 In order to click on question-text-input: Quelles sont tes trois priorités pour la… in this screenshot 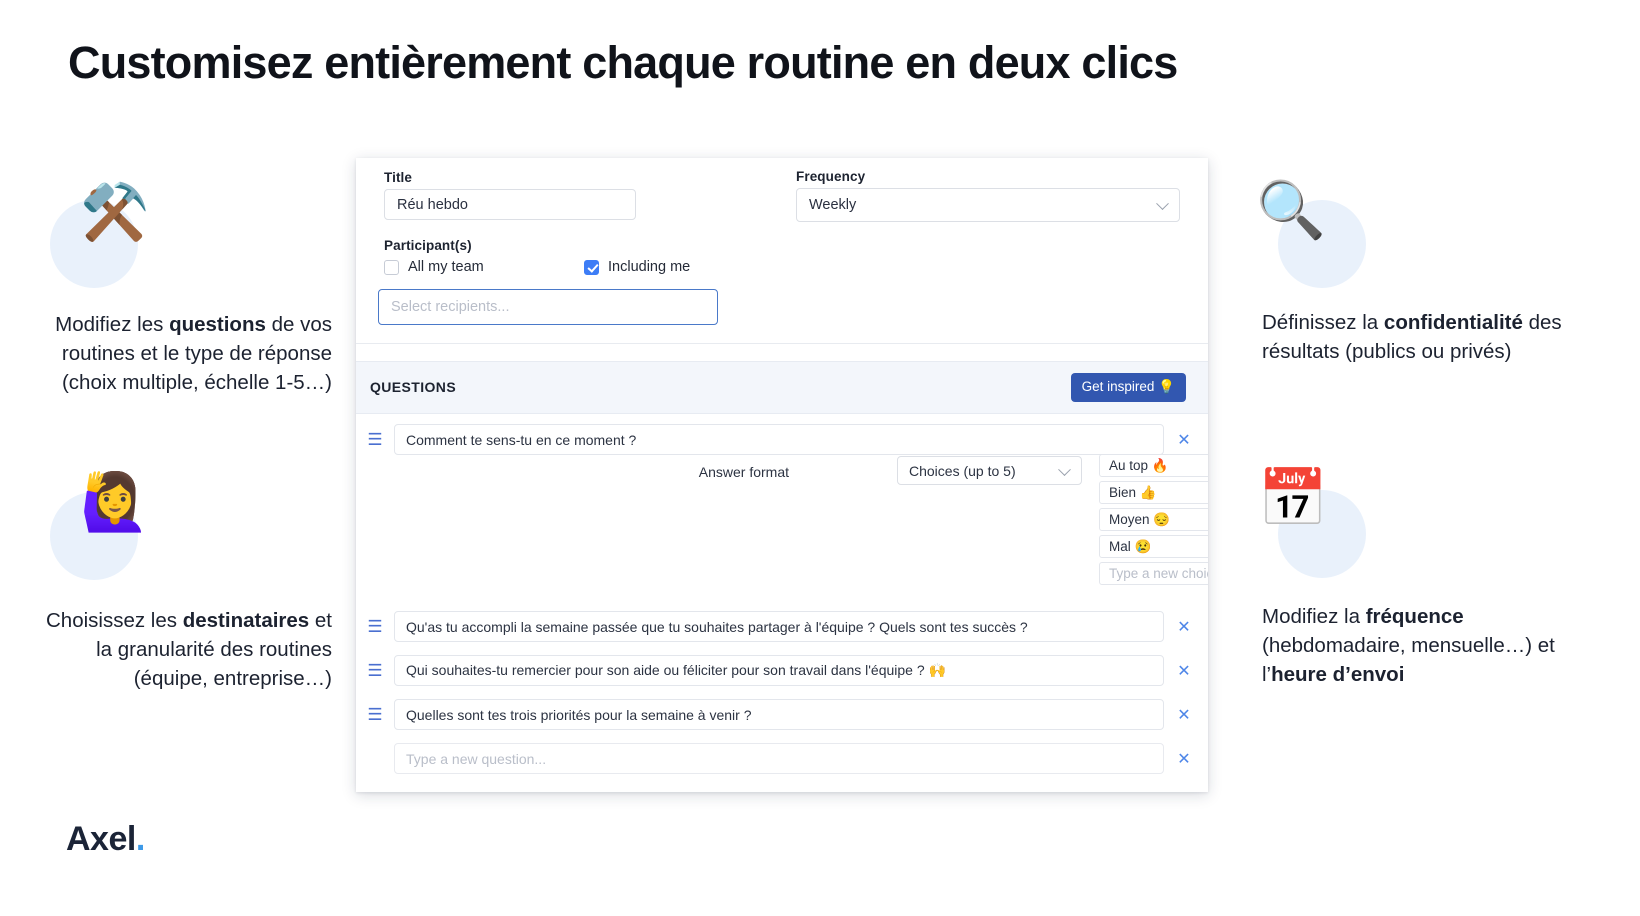, I will do `click(779, 714)`.